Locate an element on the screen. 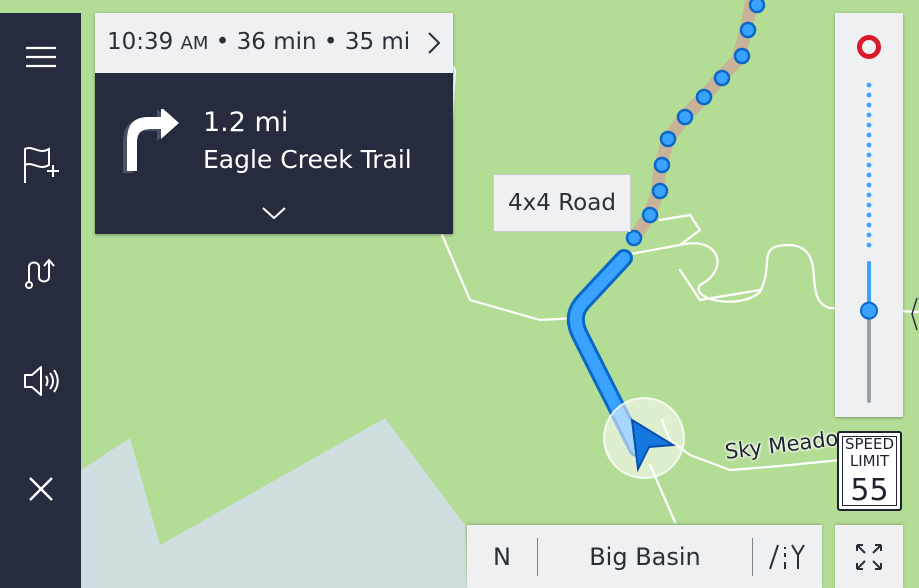  menu-button is located at coordinates (40, 57).